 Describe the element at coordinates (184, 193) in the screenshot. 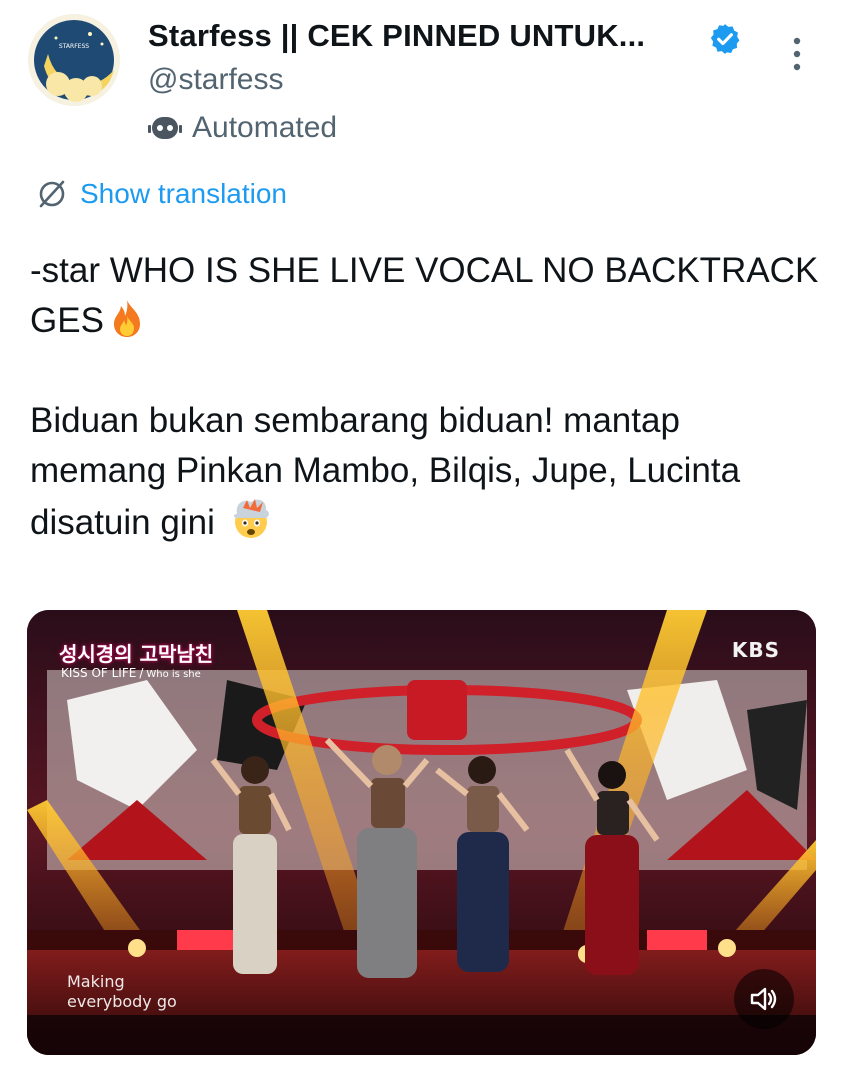

I see `show-translation-label: Show translation` at that location.